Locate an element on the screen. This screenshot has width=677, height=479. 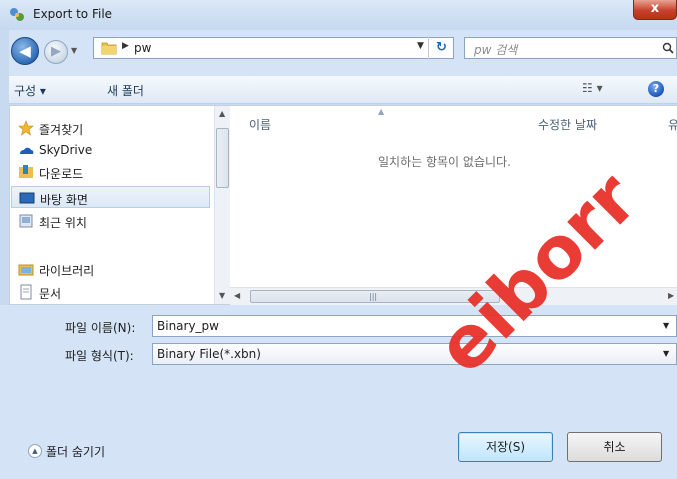
nav-buttons: ◀ ▶ ▼ is located at coordinates (44, 51).